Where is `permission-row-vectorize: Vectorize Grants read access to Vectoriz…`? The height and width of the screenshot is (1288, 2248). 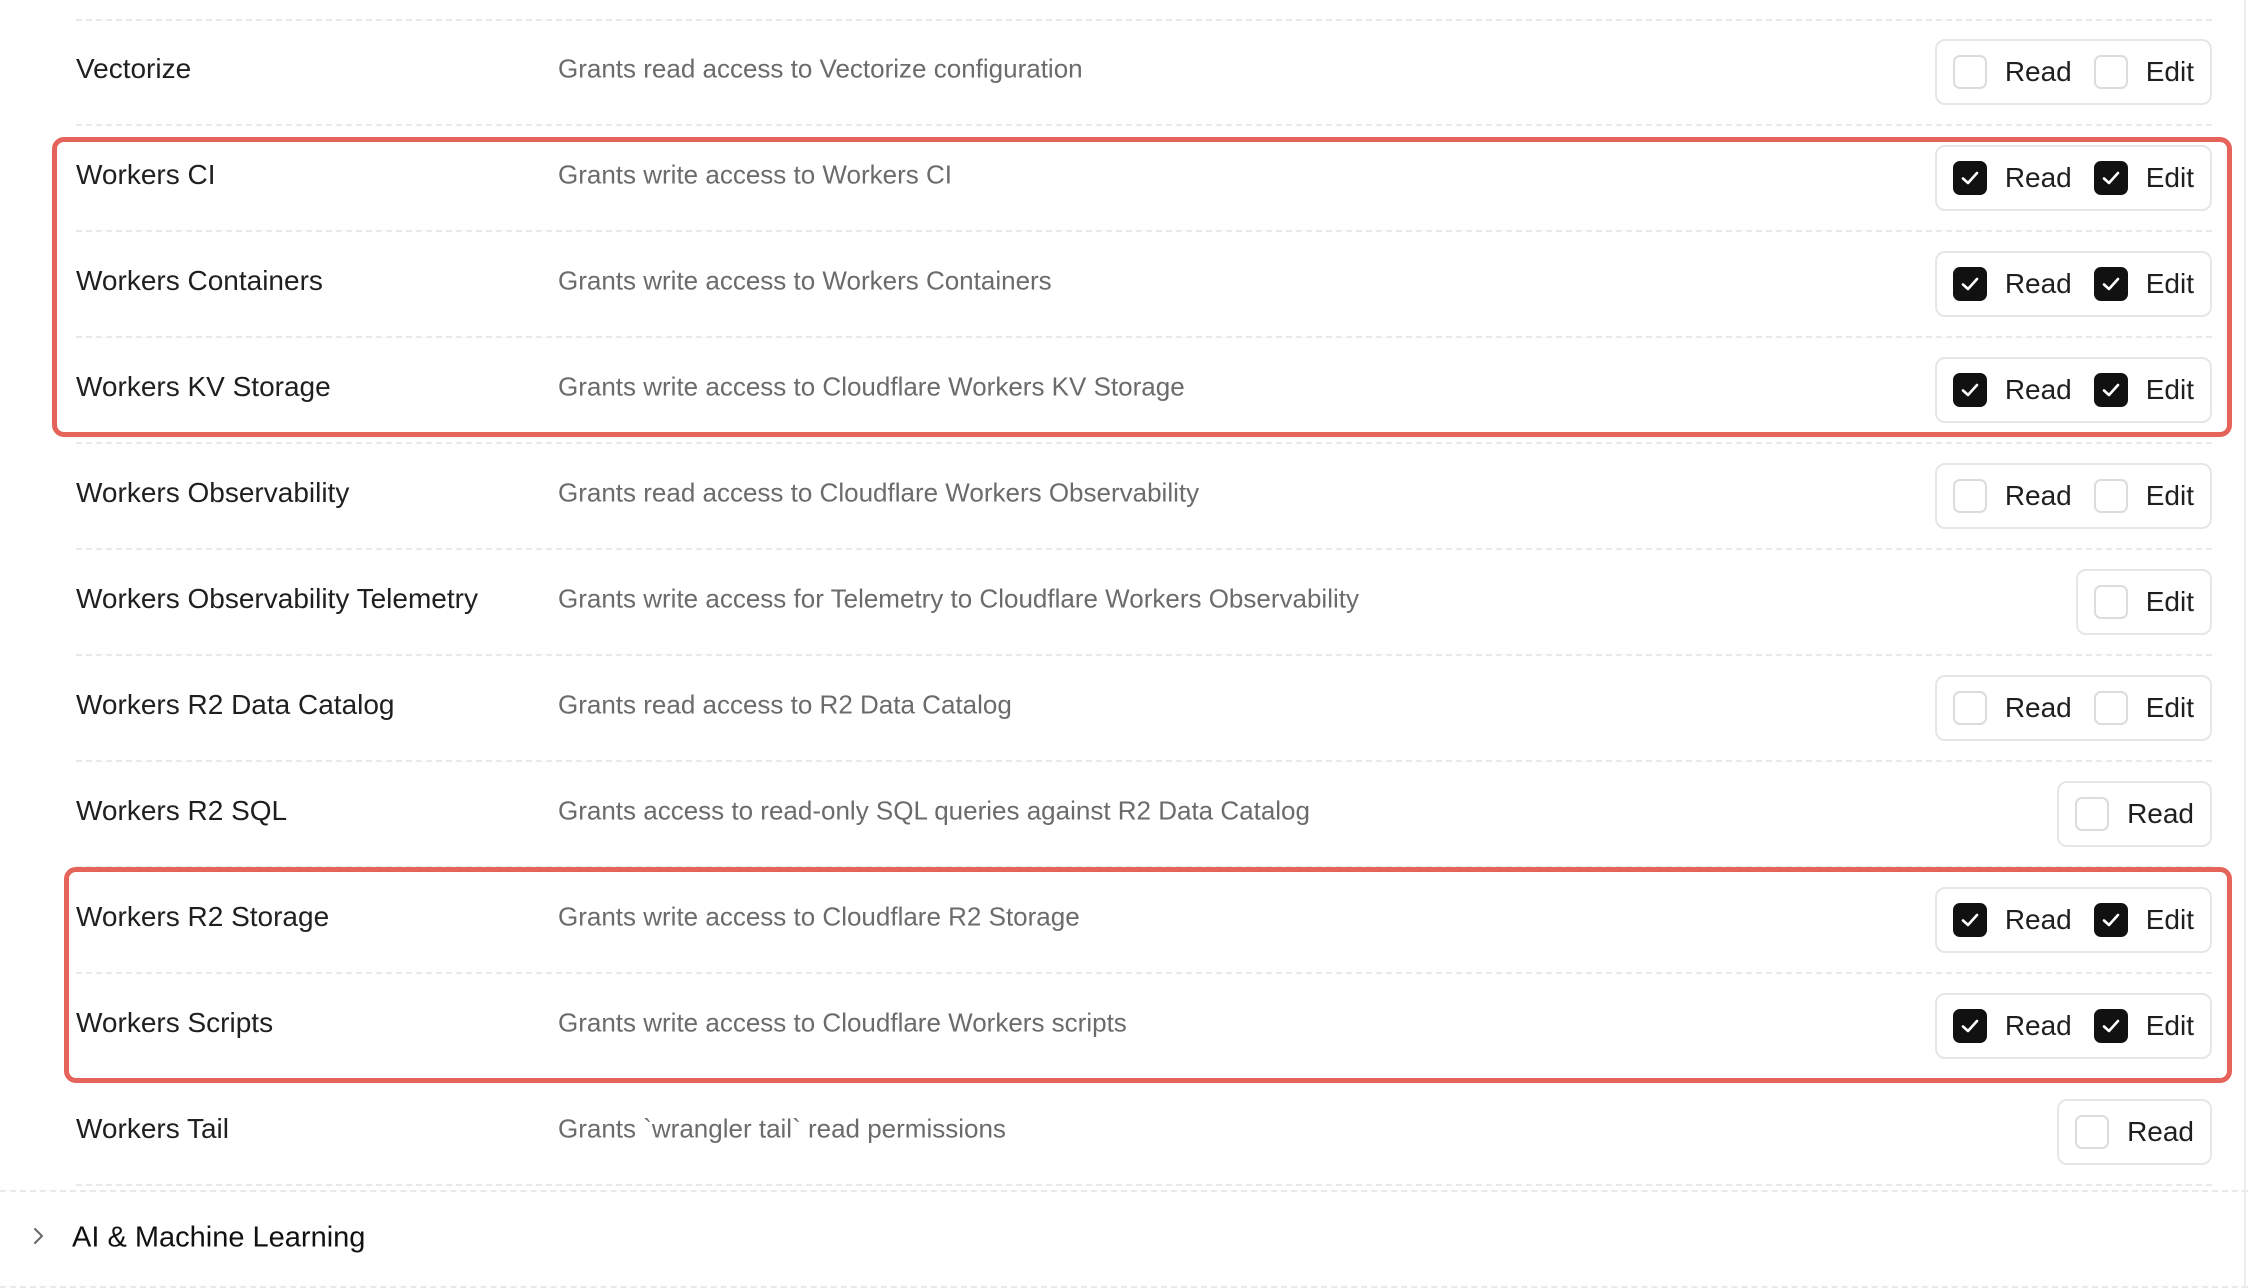
permission-row-vectorize: Vectorize Grants read access to Vectoriz… is located at coordinates (1144, 72).